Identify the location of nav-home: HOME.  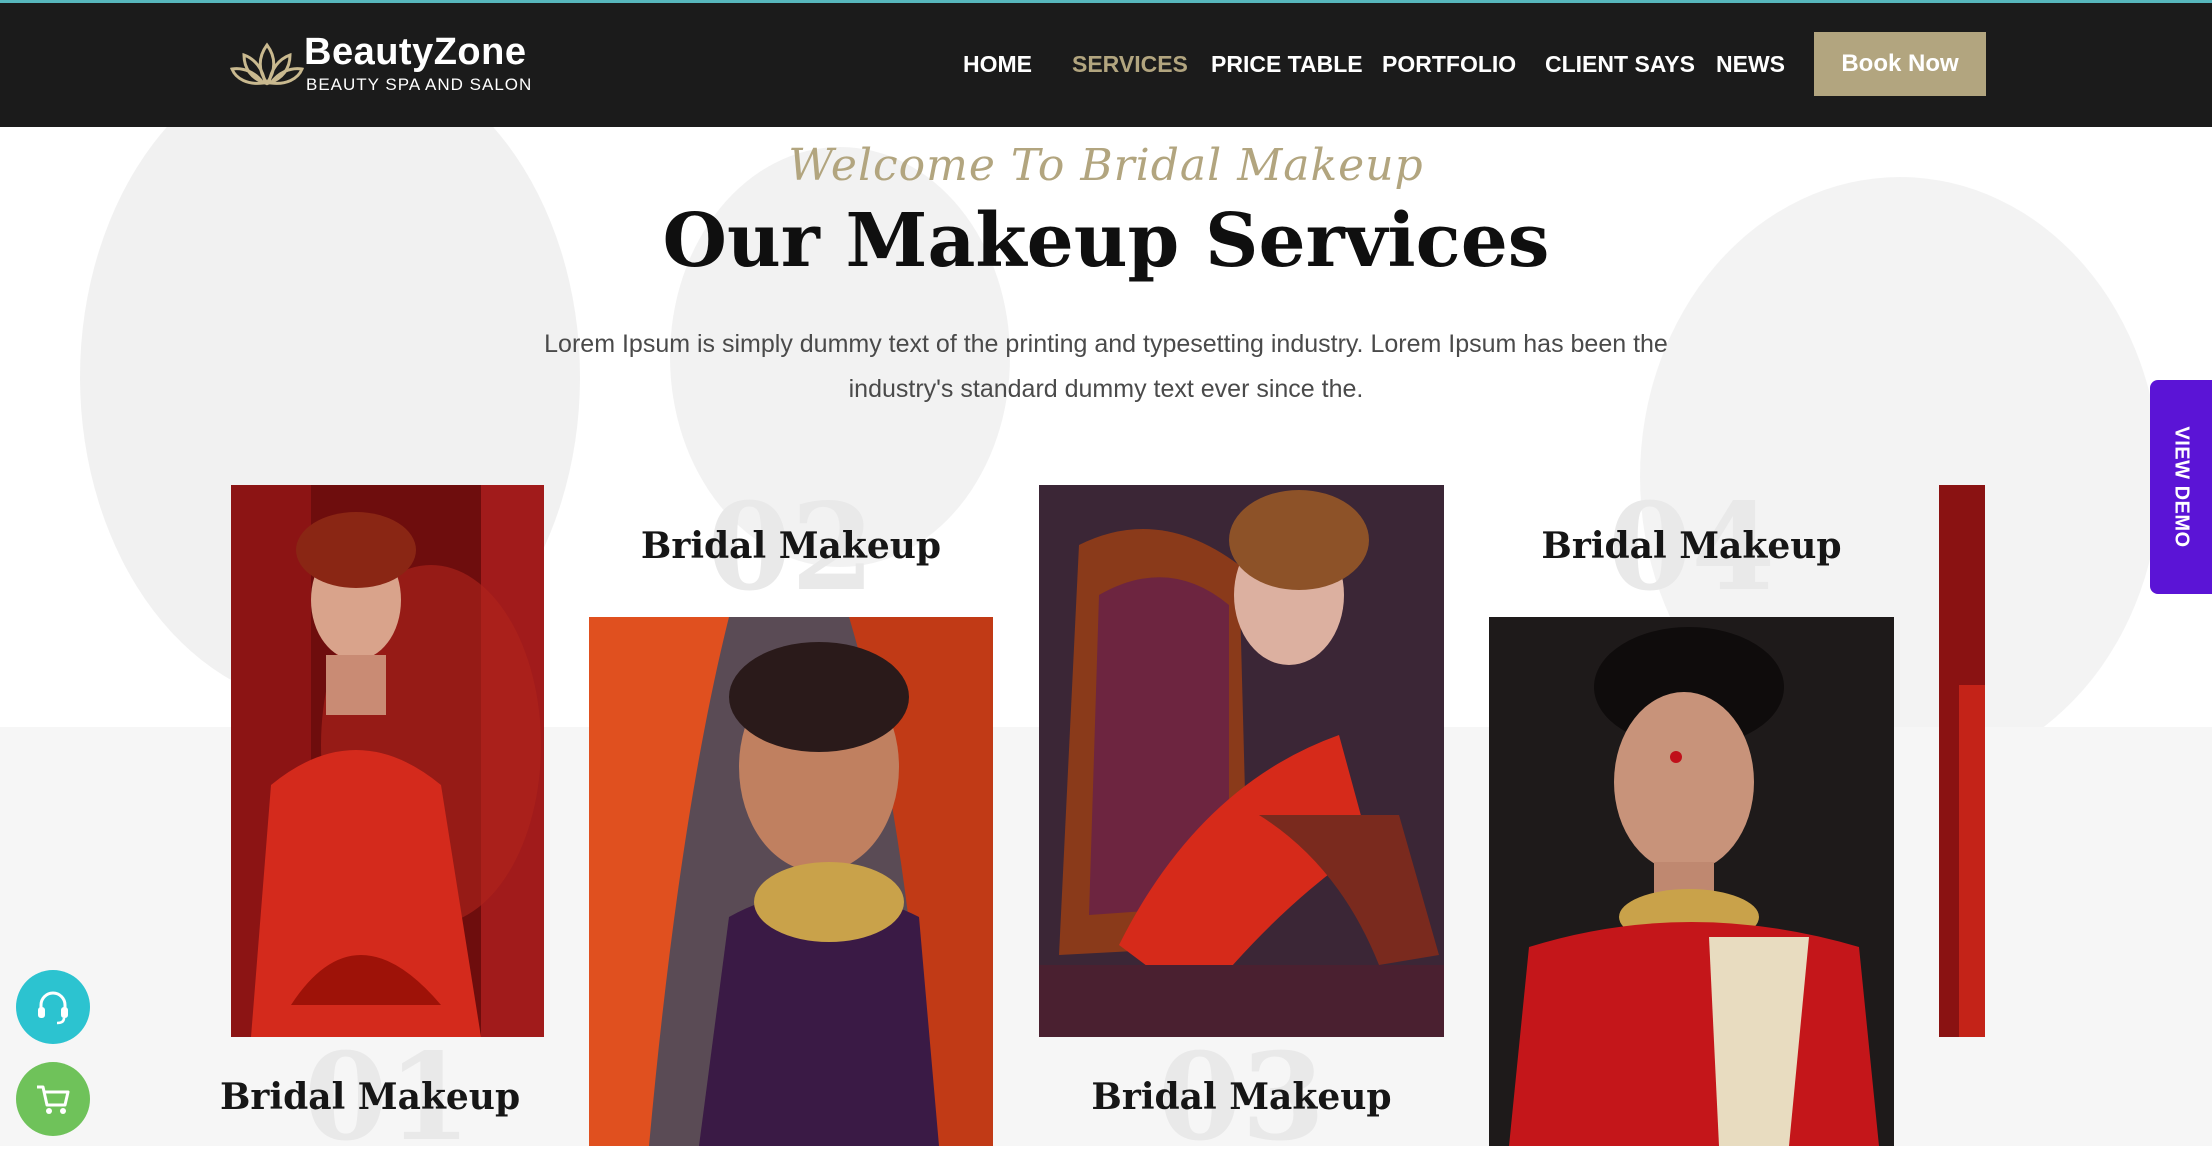
(997, 64).